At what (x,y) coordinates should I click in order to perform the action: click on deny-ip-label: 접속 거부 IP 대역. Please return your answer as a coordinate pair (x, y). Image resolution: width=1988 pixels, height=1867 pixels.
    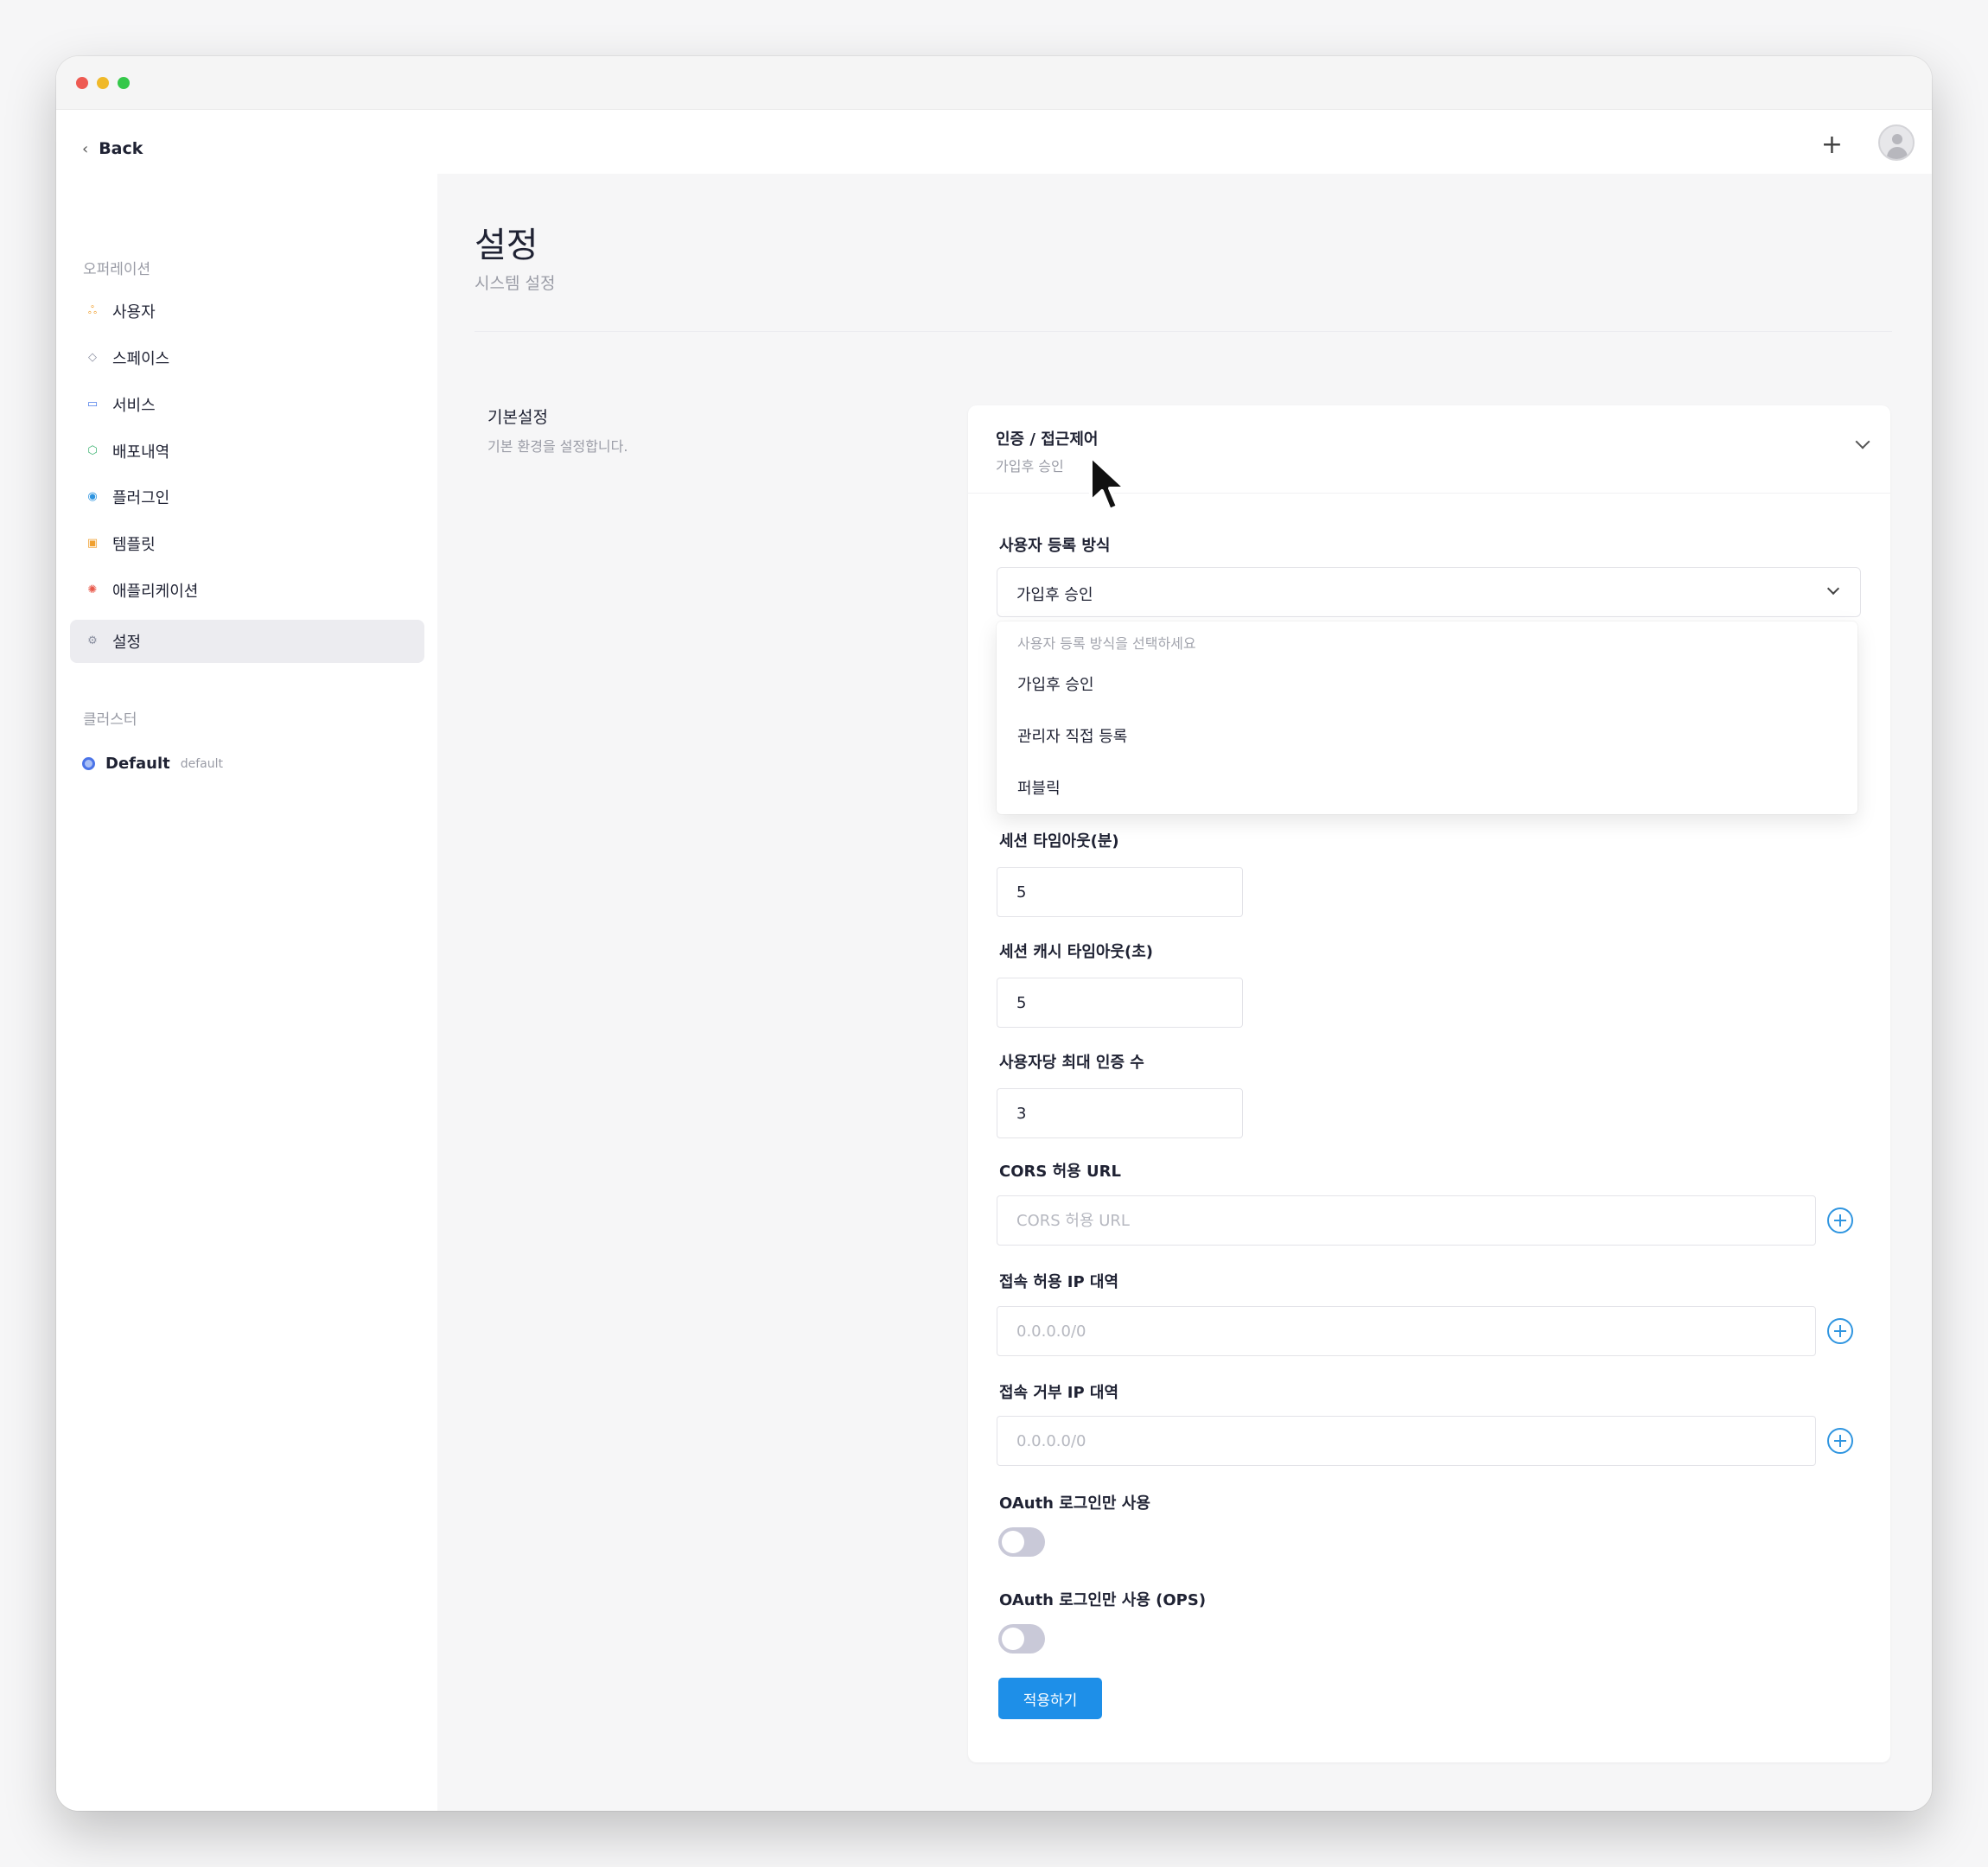
    Looking at the image, I should click on (1059, 1393).